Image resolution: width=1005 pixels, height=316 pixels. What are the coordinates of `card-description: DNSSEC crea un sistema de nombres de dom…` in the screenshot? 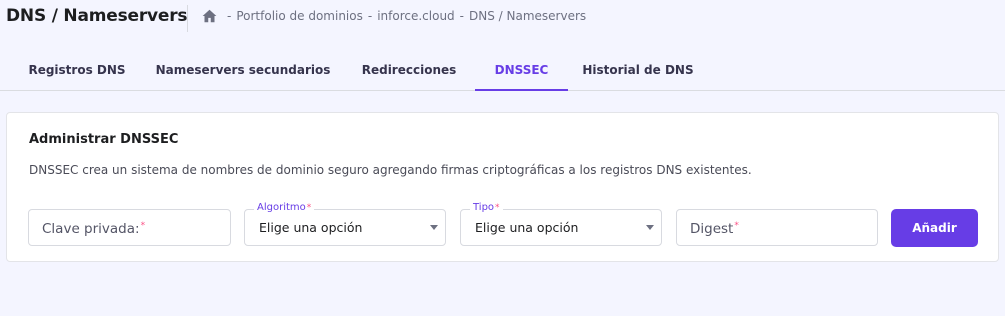 It's located at (390, 170).